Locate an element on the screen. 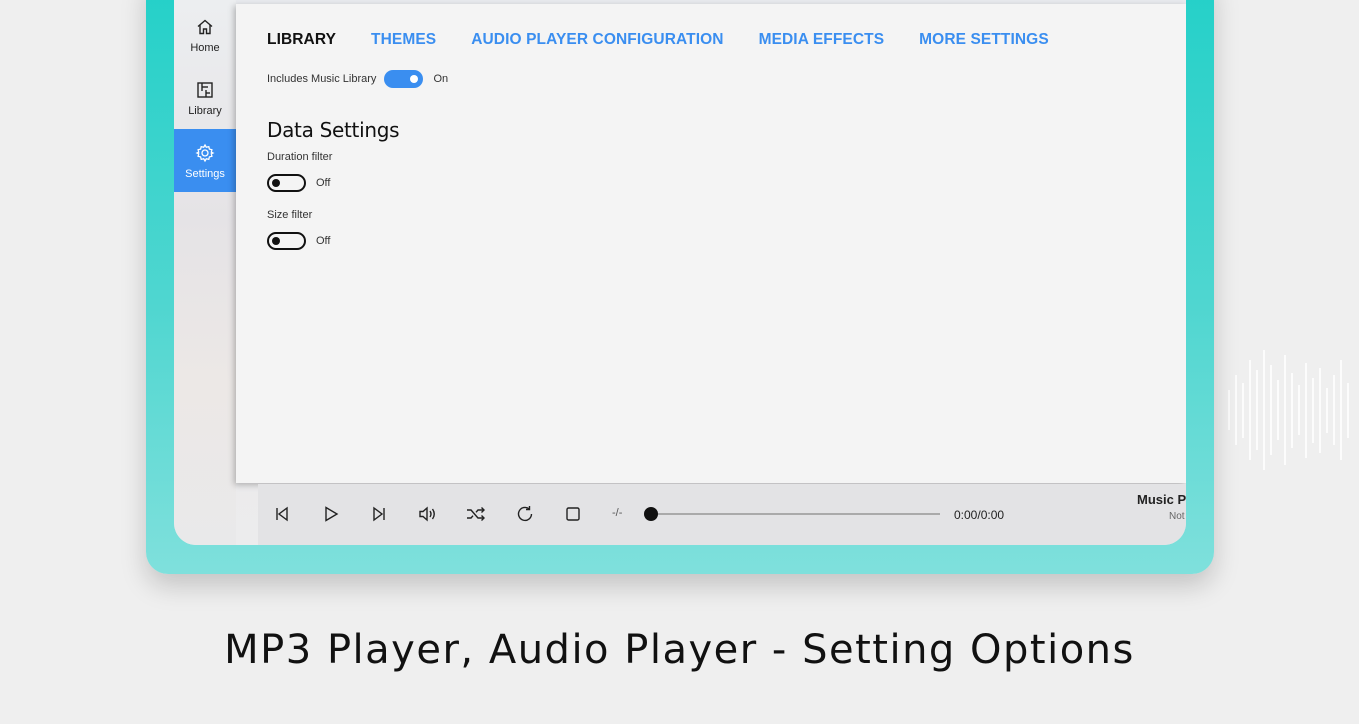 The width and height of the screenshot is (1359, 724). player-bar: -/- 0:00/0:00 Music P Not is located at coordinates (722, 514).